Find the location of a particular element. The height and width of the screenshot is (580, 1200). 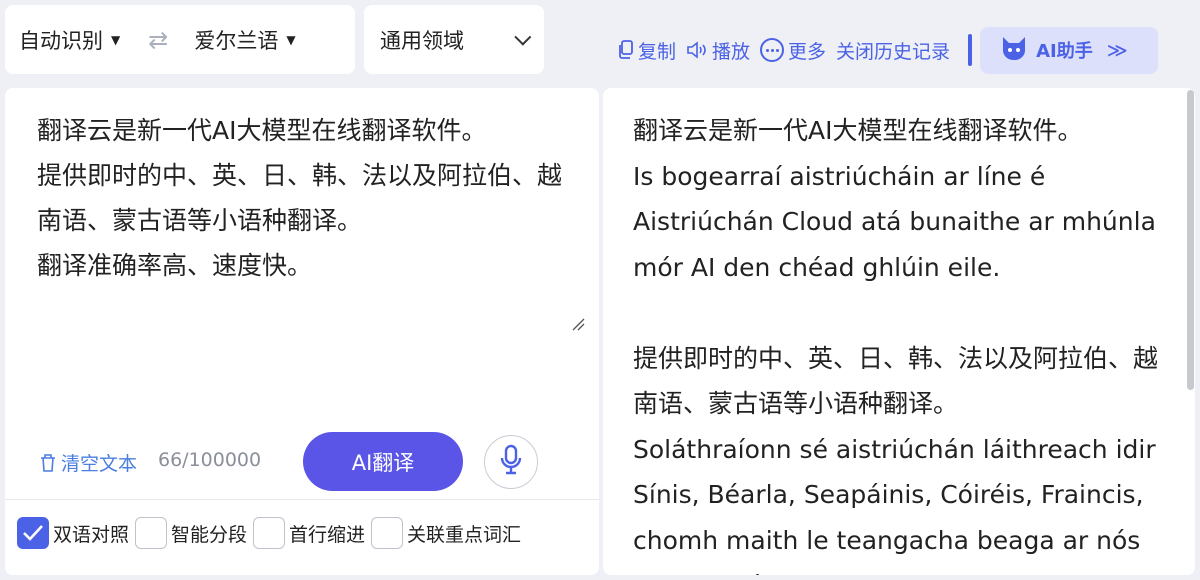

output-toolbar: 复制 播放 更多 关闭历史记录 AI助手 ≫ is located at coordinates (888, 50).